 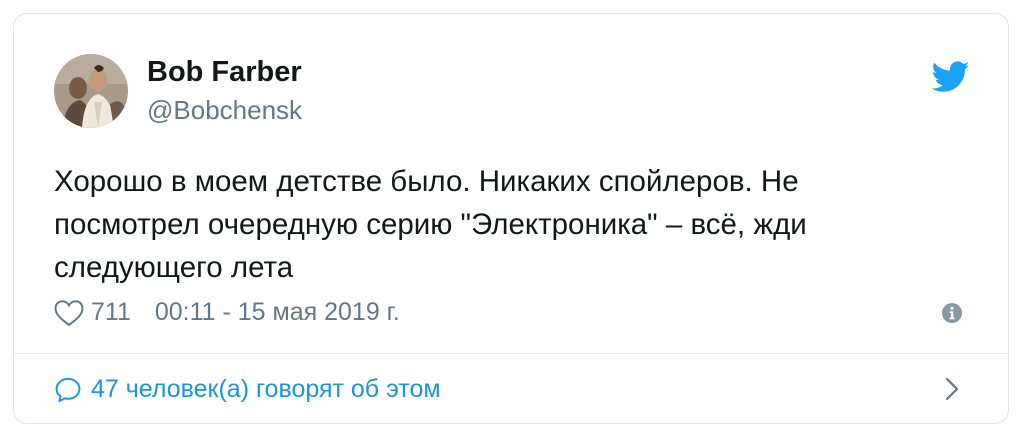 I want to click on heart-icon, so click(x=69, y=313).